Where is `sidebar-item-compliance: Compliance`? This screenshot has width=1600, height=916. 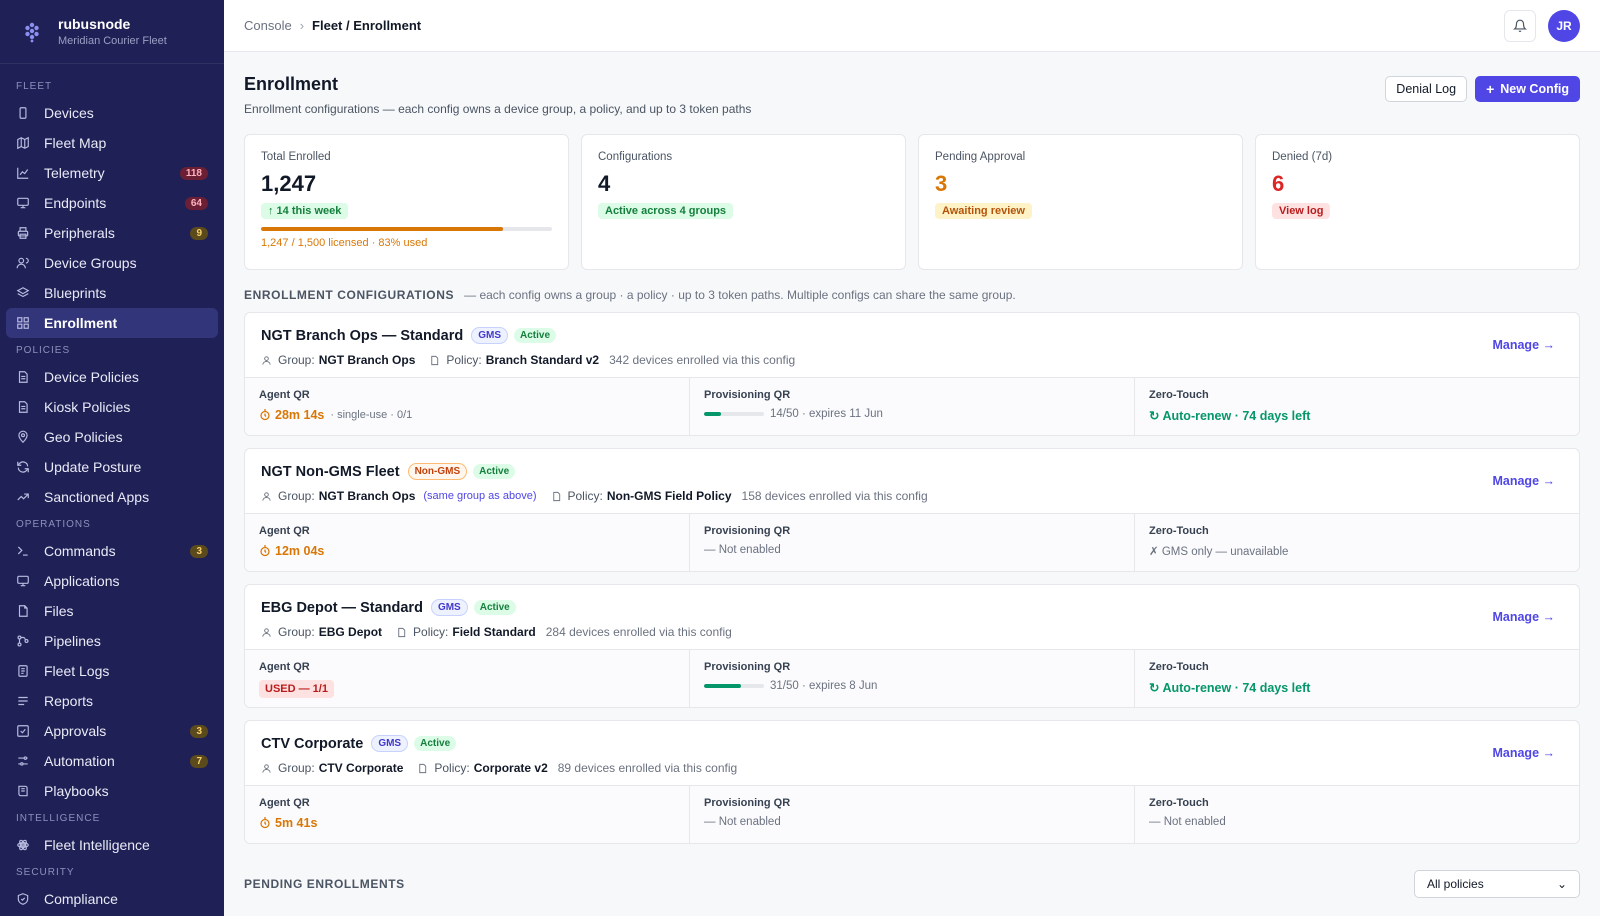
sidebar-item-compliance: Compliance is located at coordinates (112, 899).